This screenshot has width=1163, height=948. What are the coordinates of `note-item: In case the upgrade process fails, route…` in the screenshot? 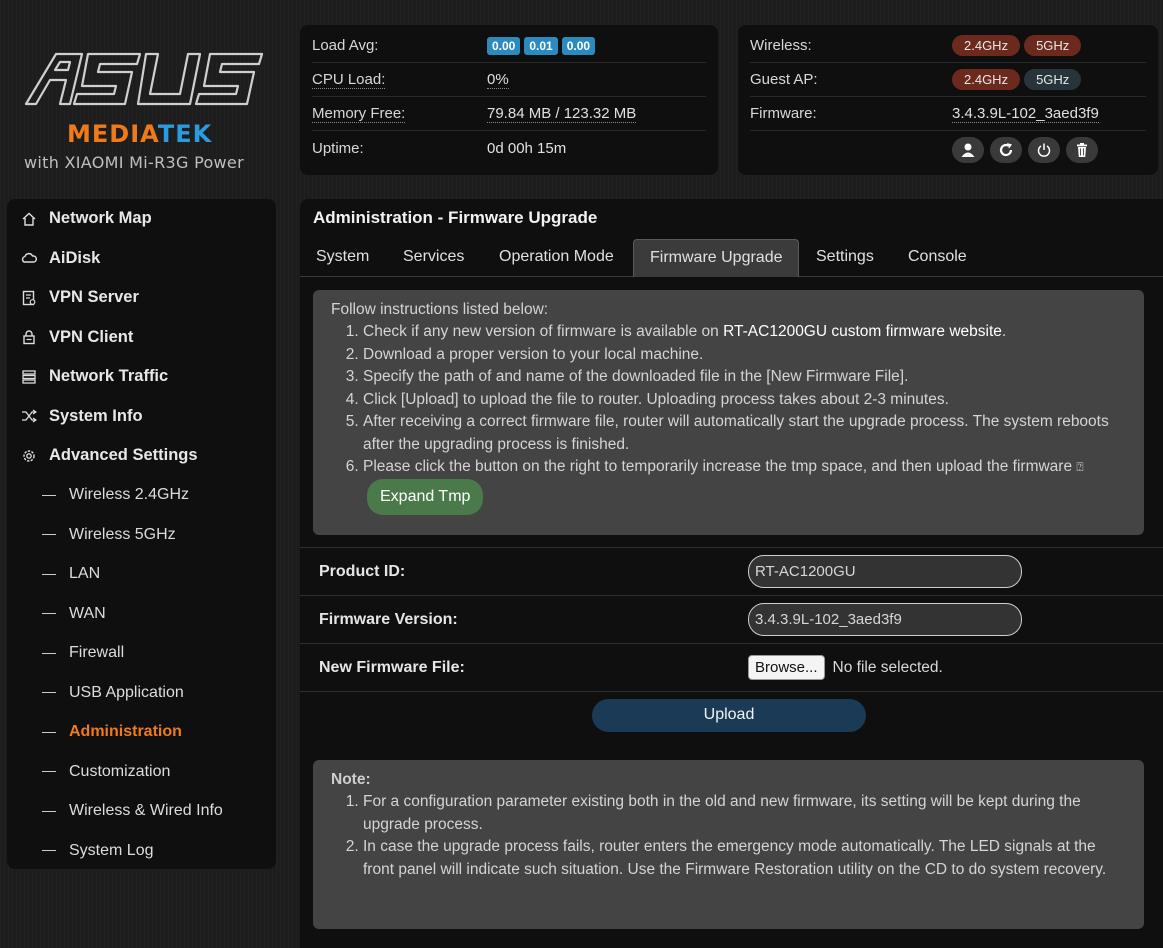 It's located at (744, 858).